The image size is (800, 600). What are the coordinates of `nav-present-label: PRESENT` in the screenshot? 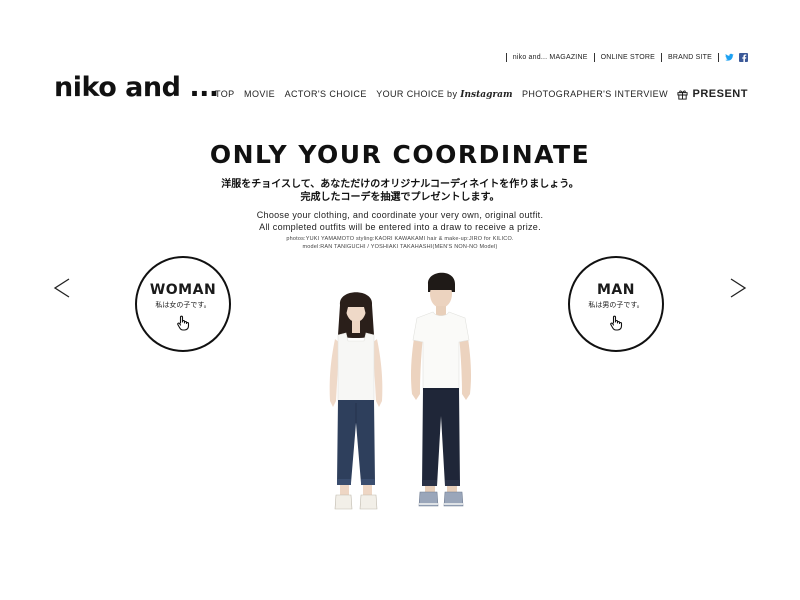 It's located at (720, 94).